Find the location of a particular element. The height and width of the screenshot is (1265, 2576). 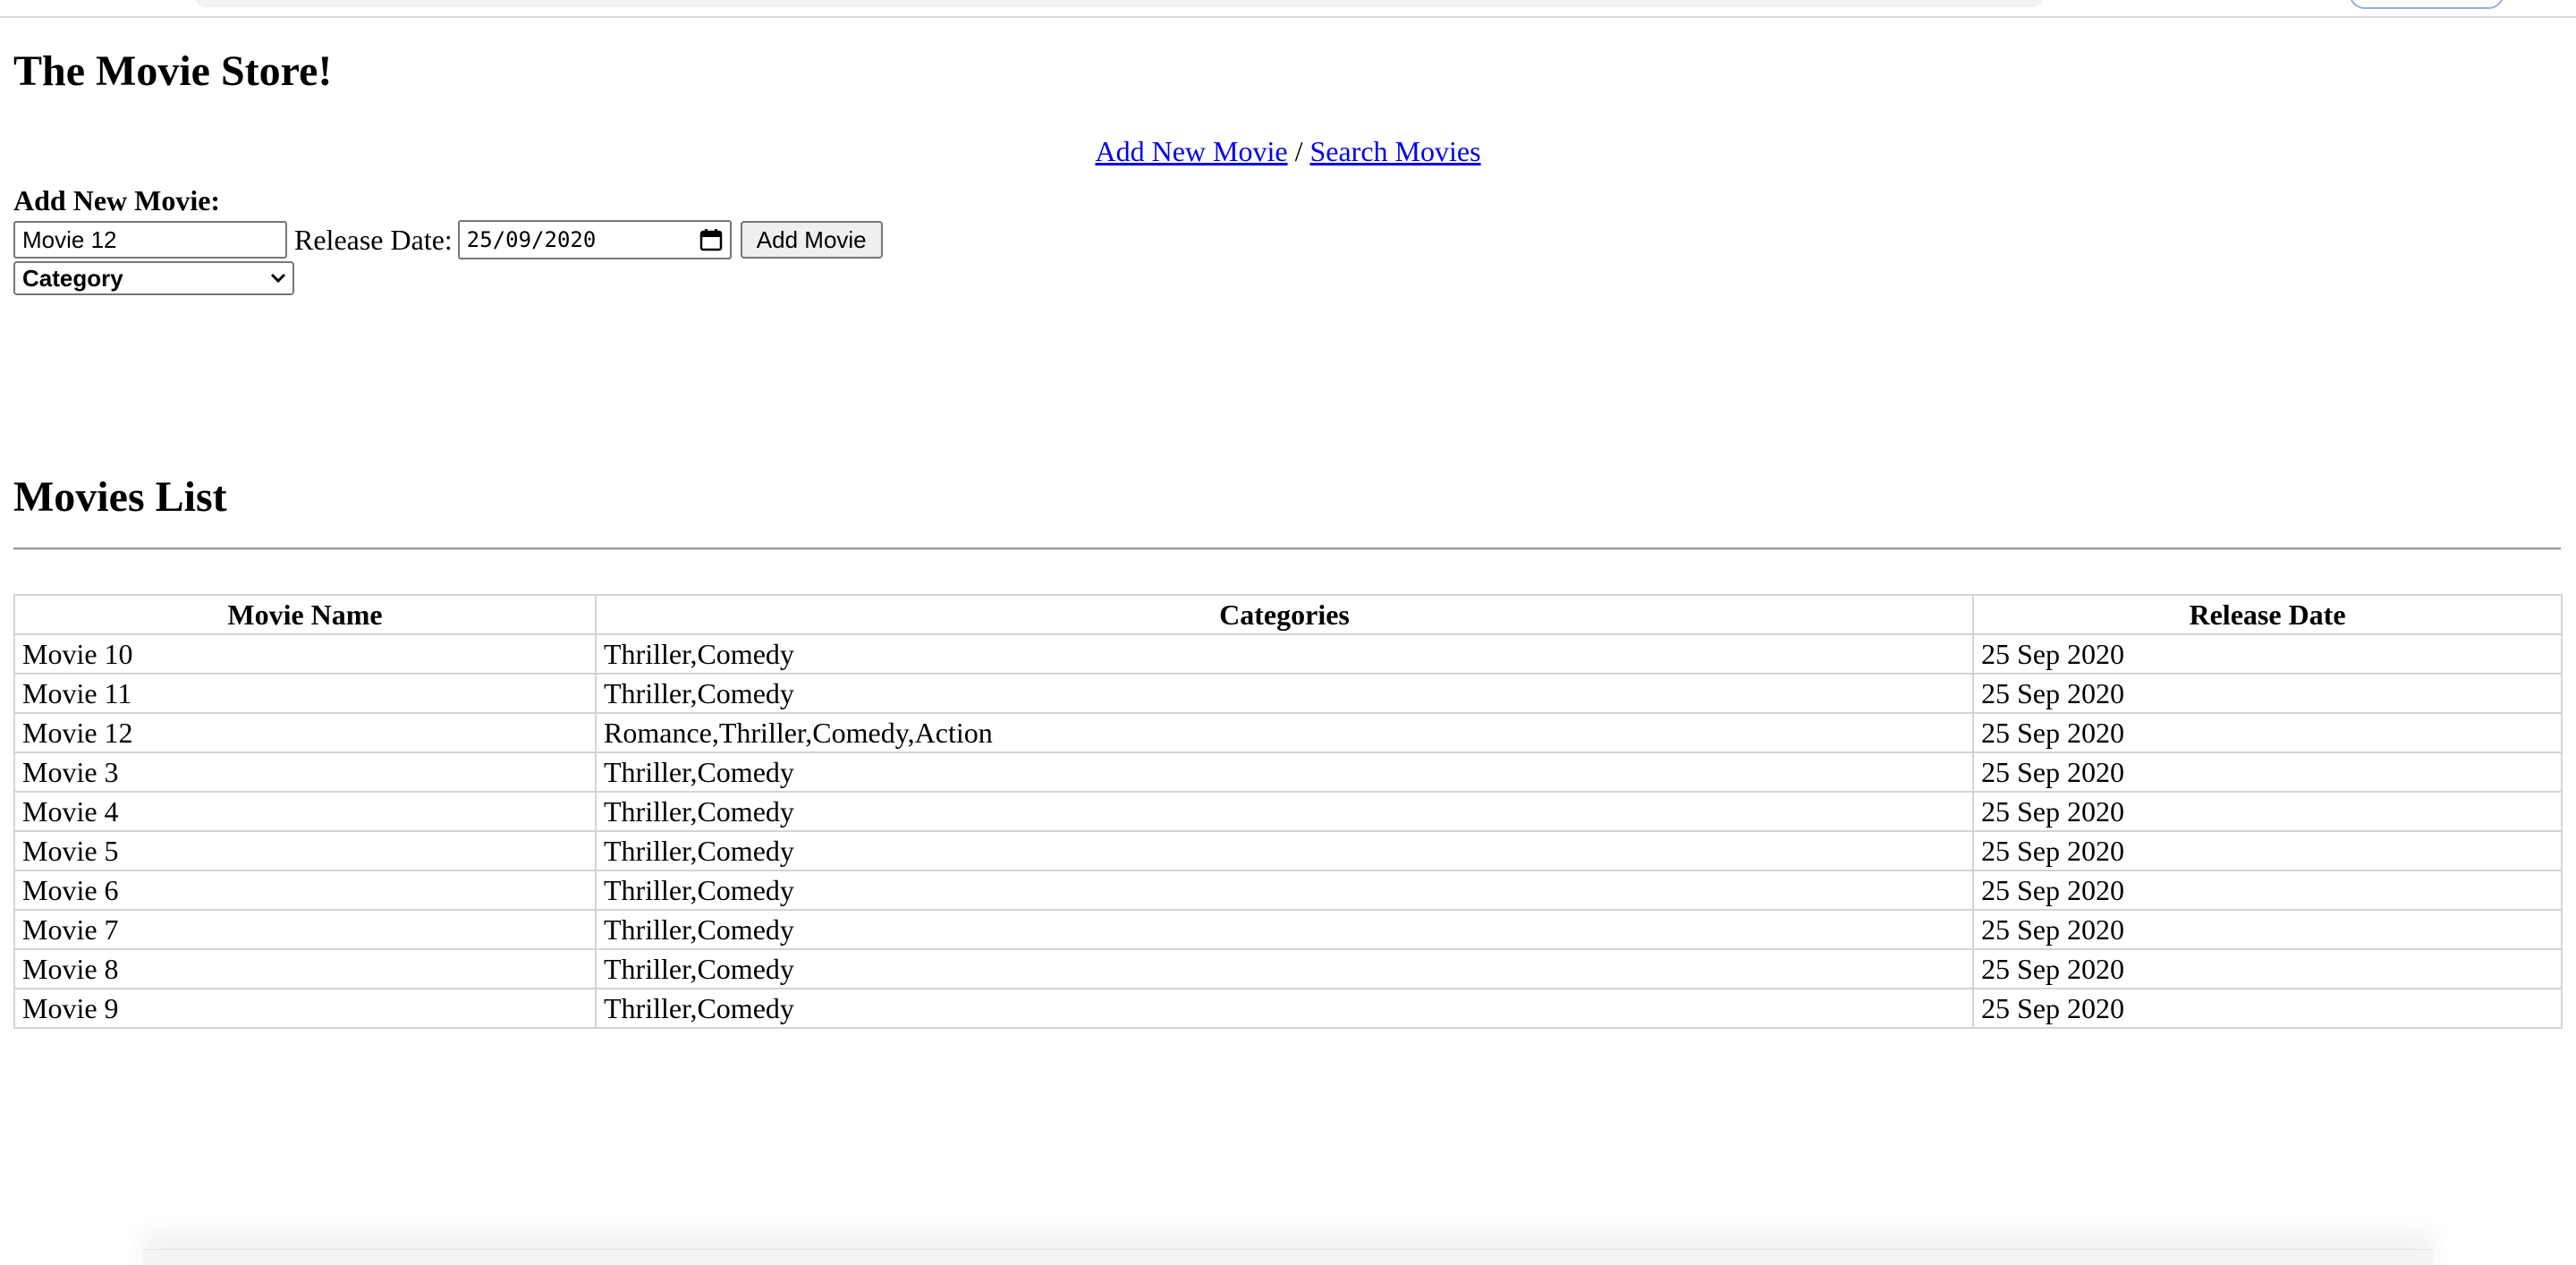

table-row: Movie 3 Thriller,Comedy 25 Sep 2020 is located at coordinates (1288, 773).